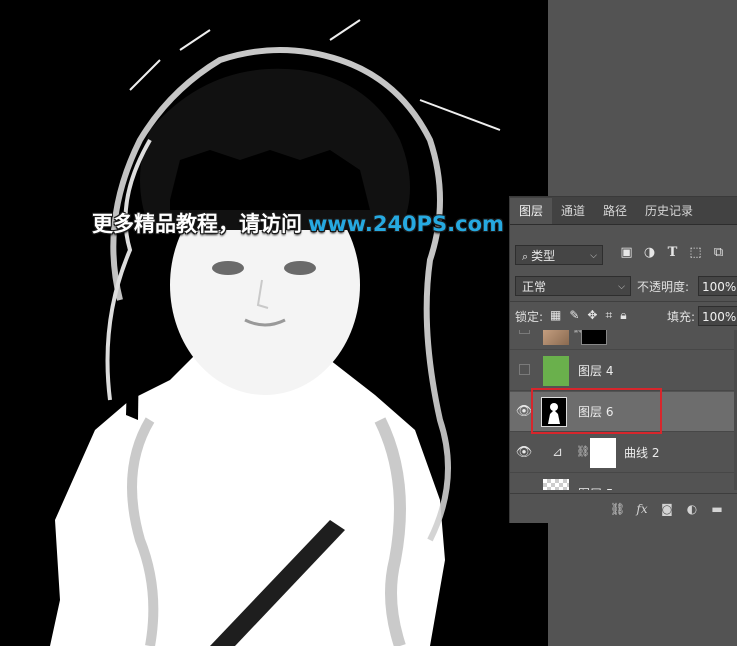 This screenshot has width=737, height=646. I want to click on link-icon: ⛓, so click(583, 451).